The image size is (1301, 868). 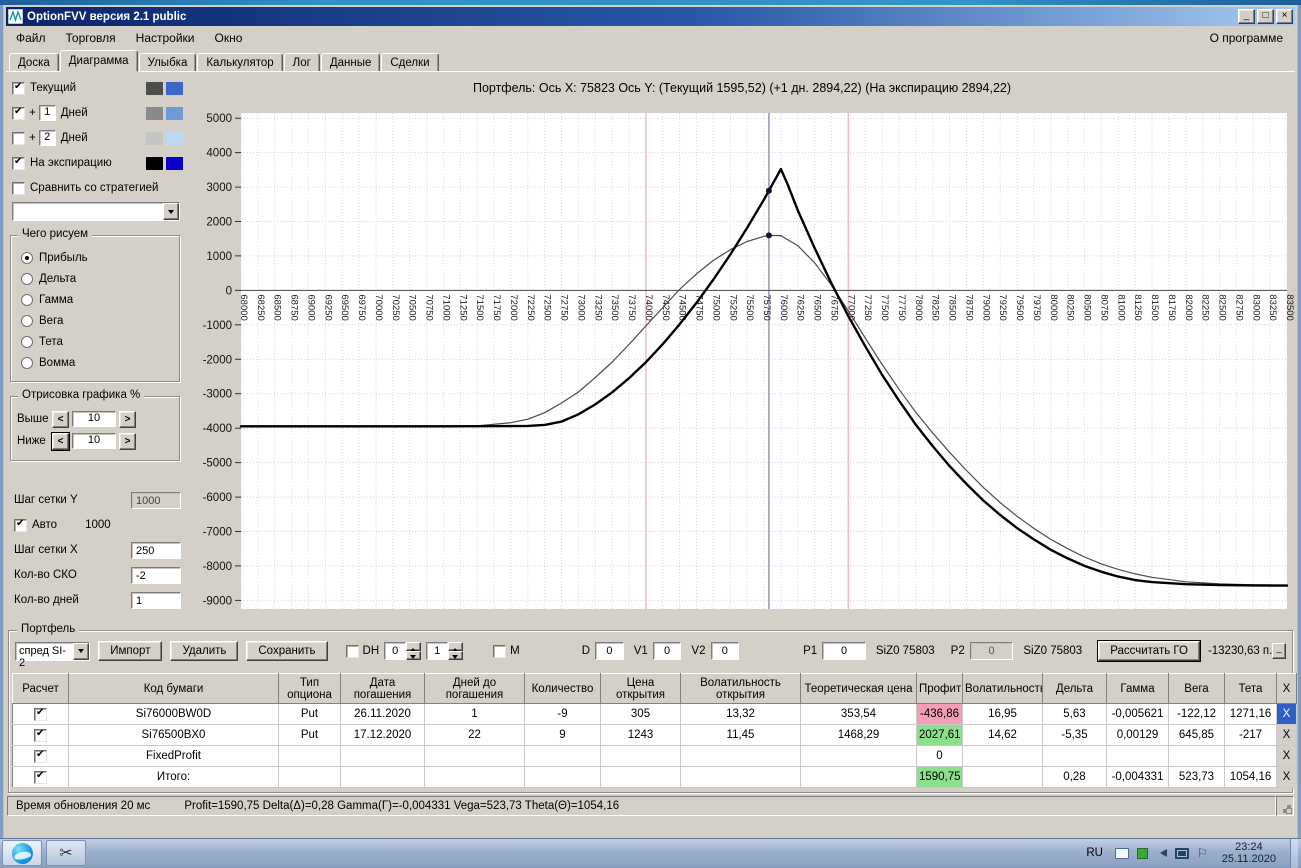 I want to click on dropdown-arrow-icon, so click(x=171, y=211).